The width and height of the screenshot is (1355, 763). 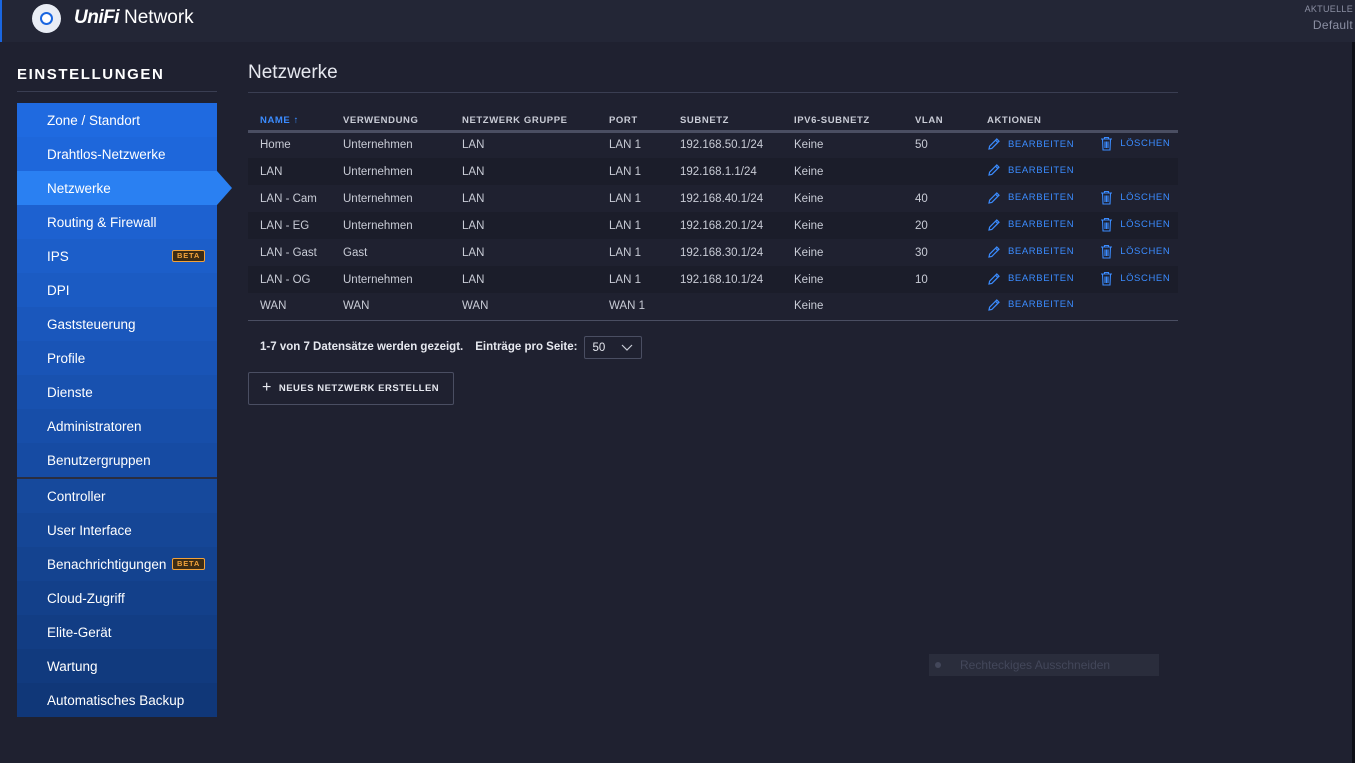 What do you see at coordinates (117, 358) in the screenshot?
I see `sidebar-item-profile: Profile` at bounding box center [117, 358].